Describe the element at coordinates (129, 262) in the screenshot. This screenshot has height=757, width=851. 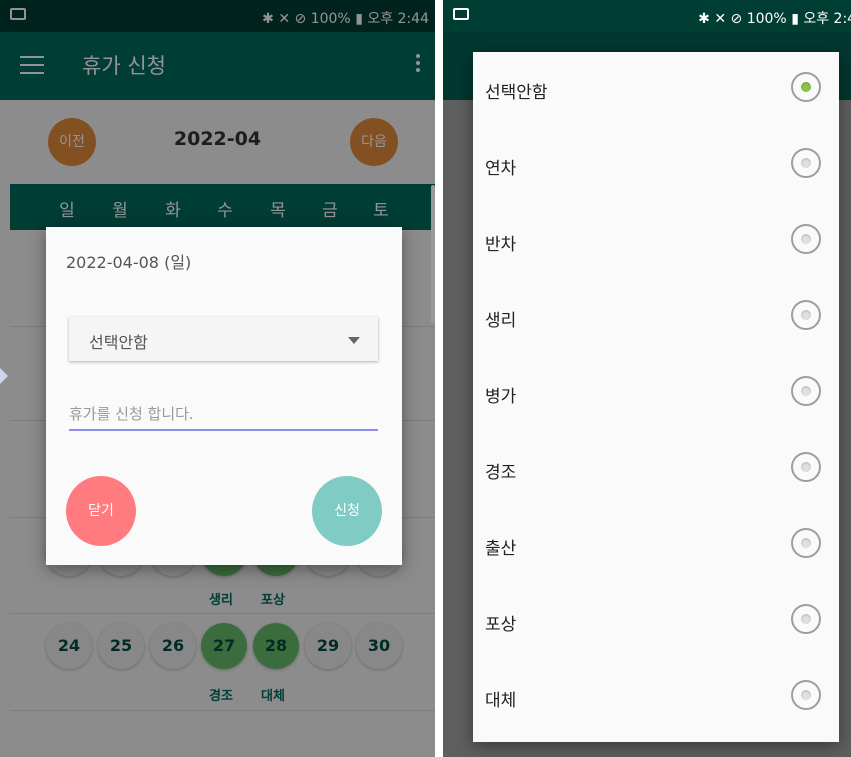
I see `dialog-date: 2022-04-08 (일)` at that location.